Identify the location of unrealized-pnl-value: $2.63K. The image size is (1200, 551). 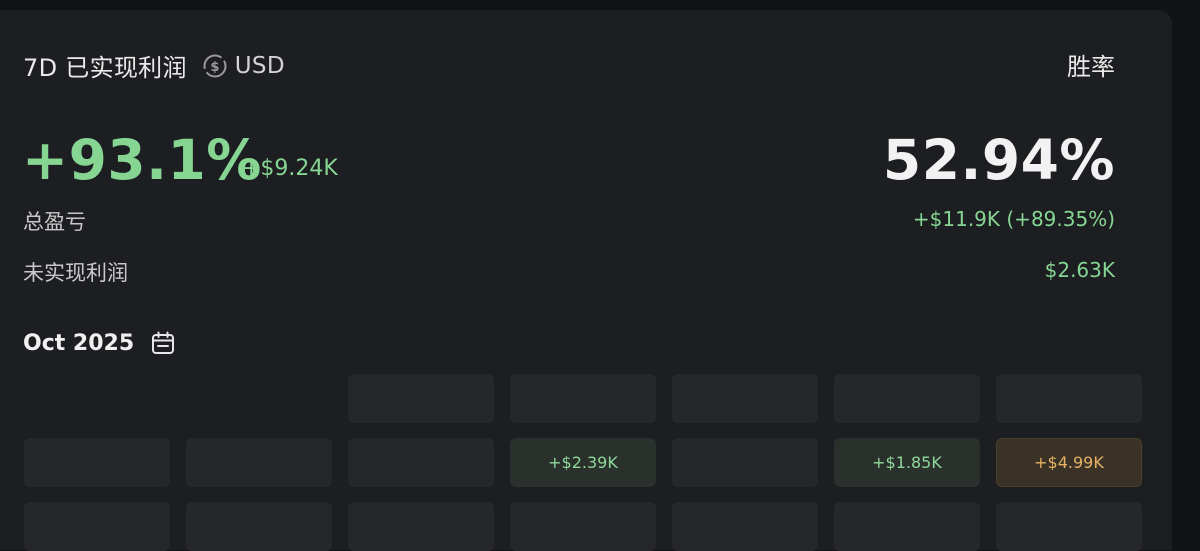
(1079, 270).